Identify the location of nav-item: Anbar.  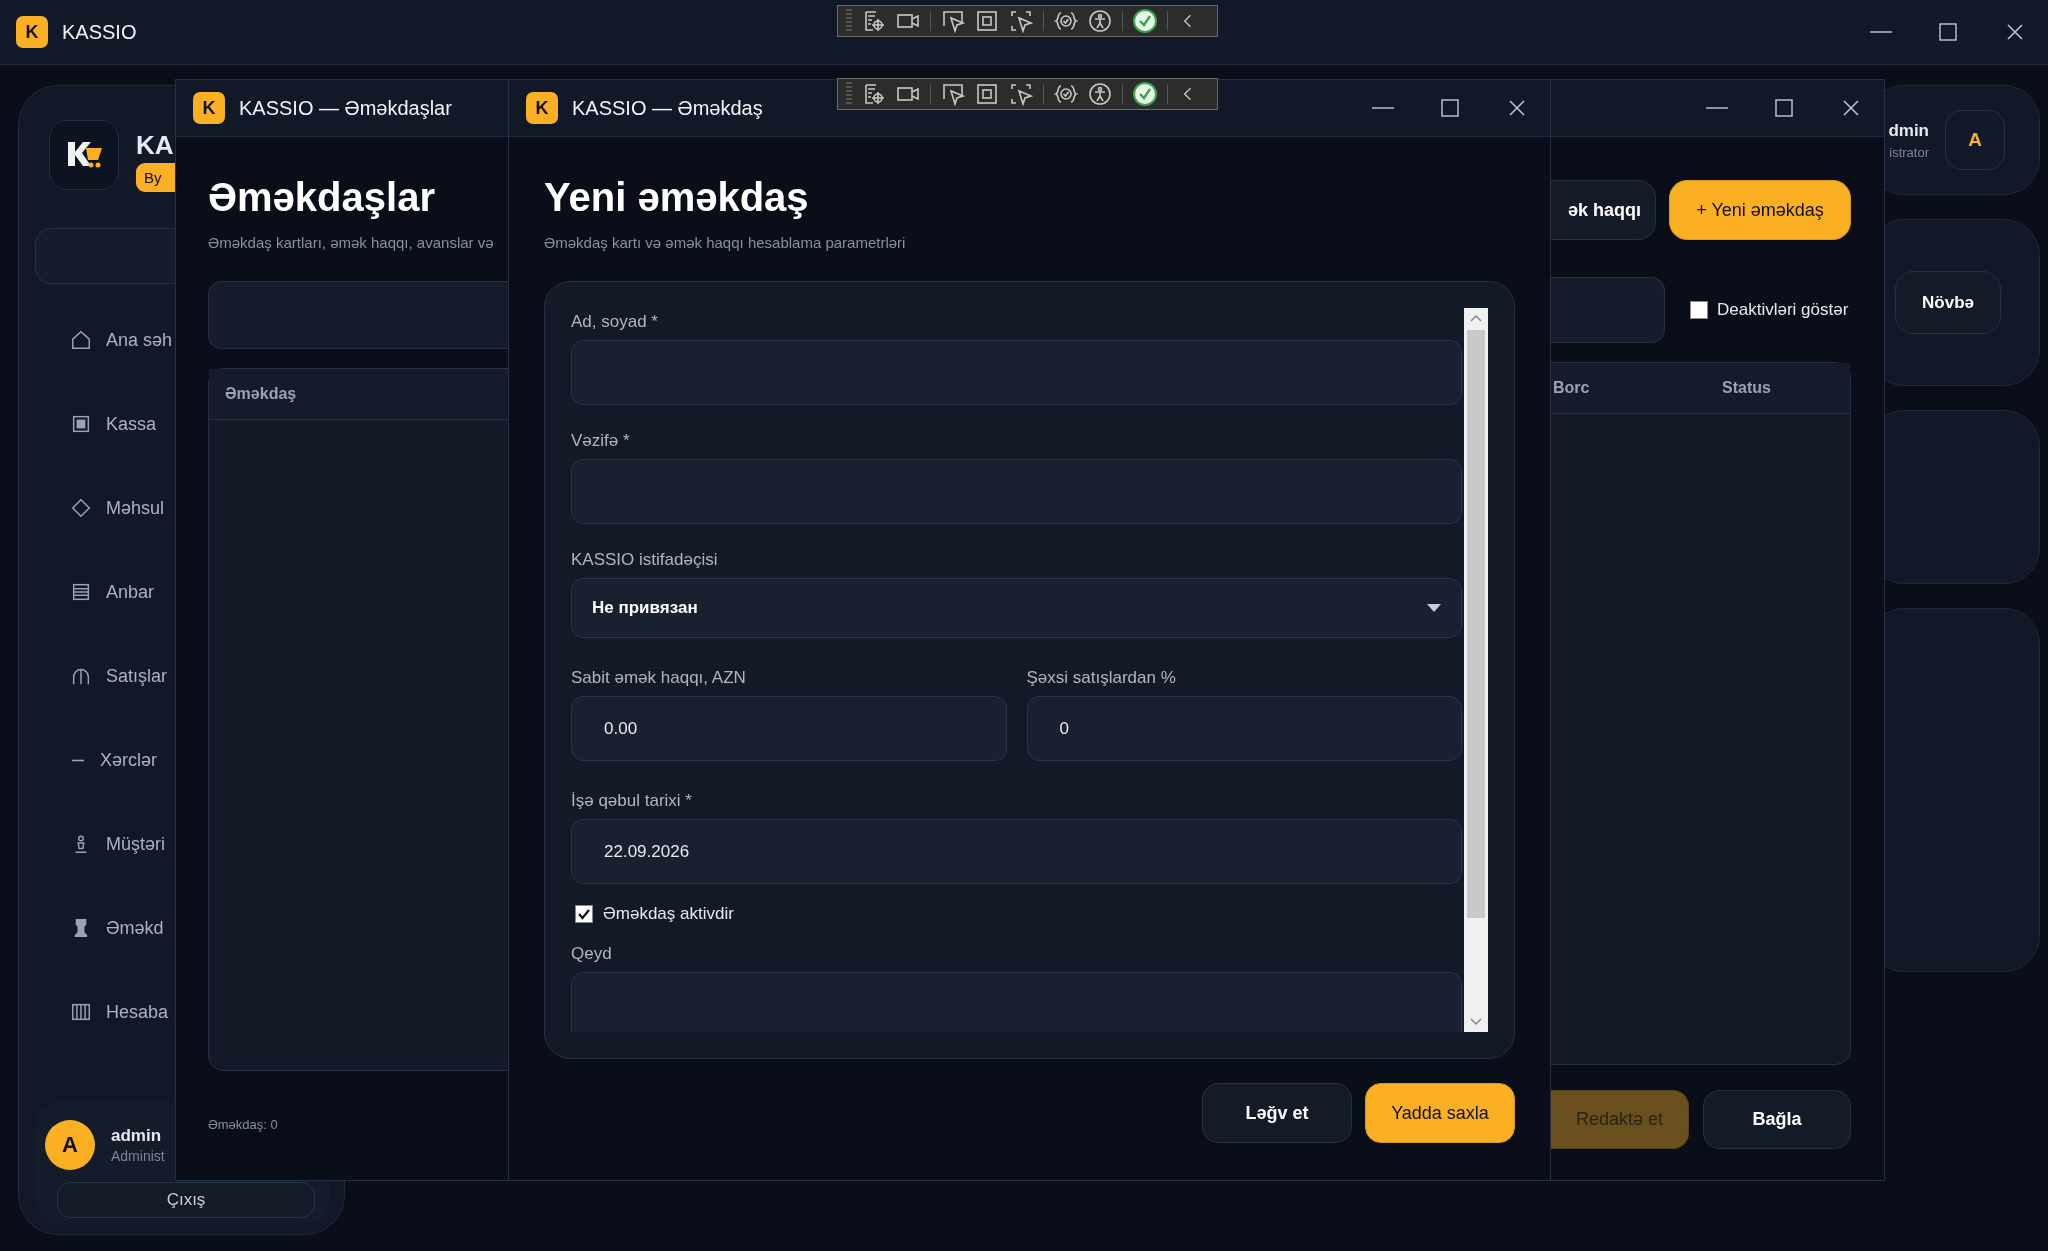
(105, 592).